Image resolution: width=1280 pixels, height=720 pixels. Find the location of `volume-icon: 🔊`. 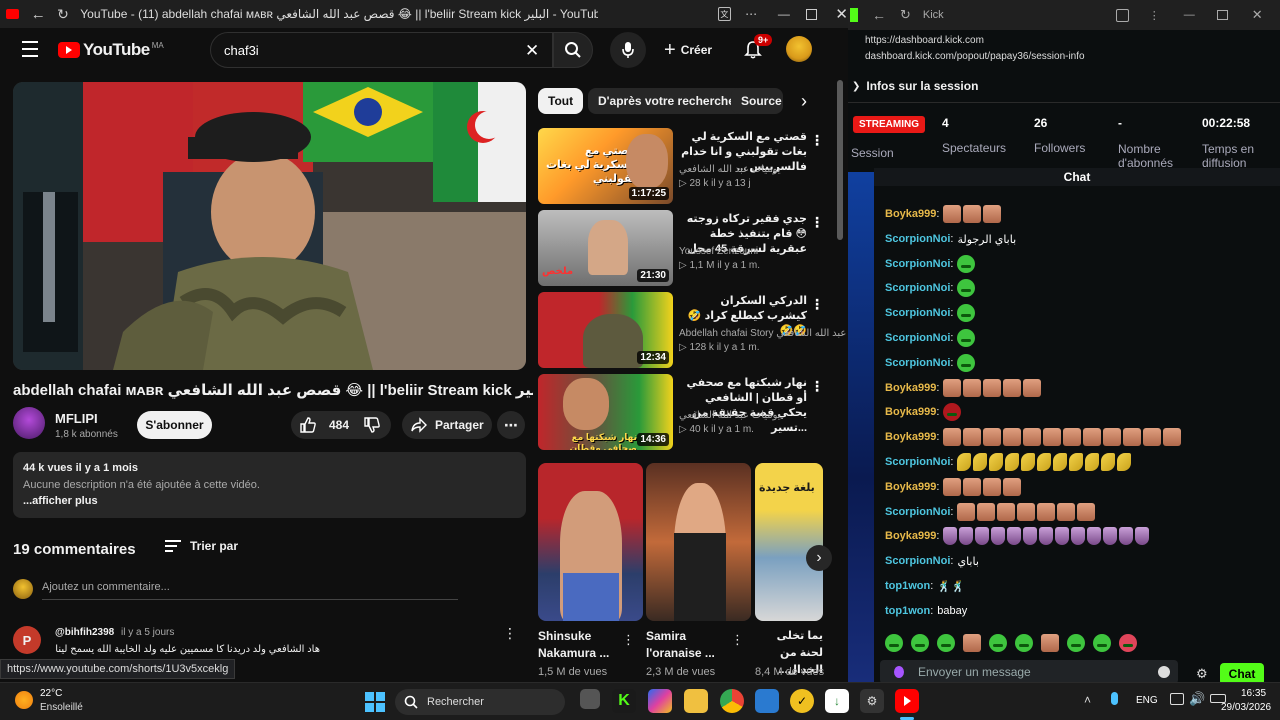

volume-icon: 🔊 is located at coordinates (1197, 699).